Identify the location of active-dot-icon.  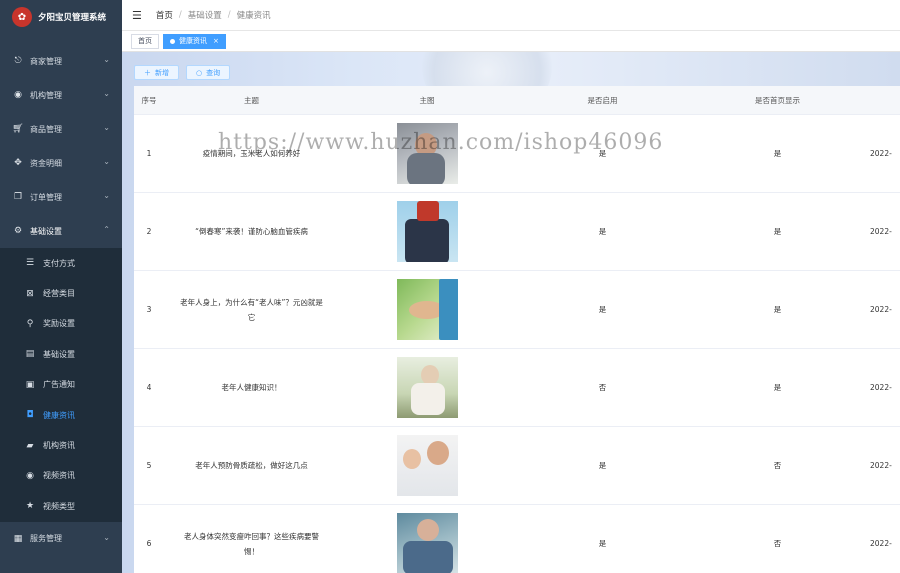
(172, 41).